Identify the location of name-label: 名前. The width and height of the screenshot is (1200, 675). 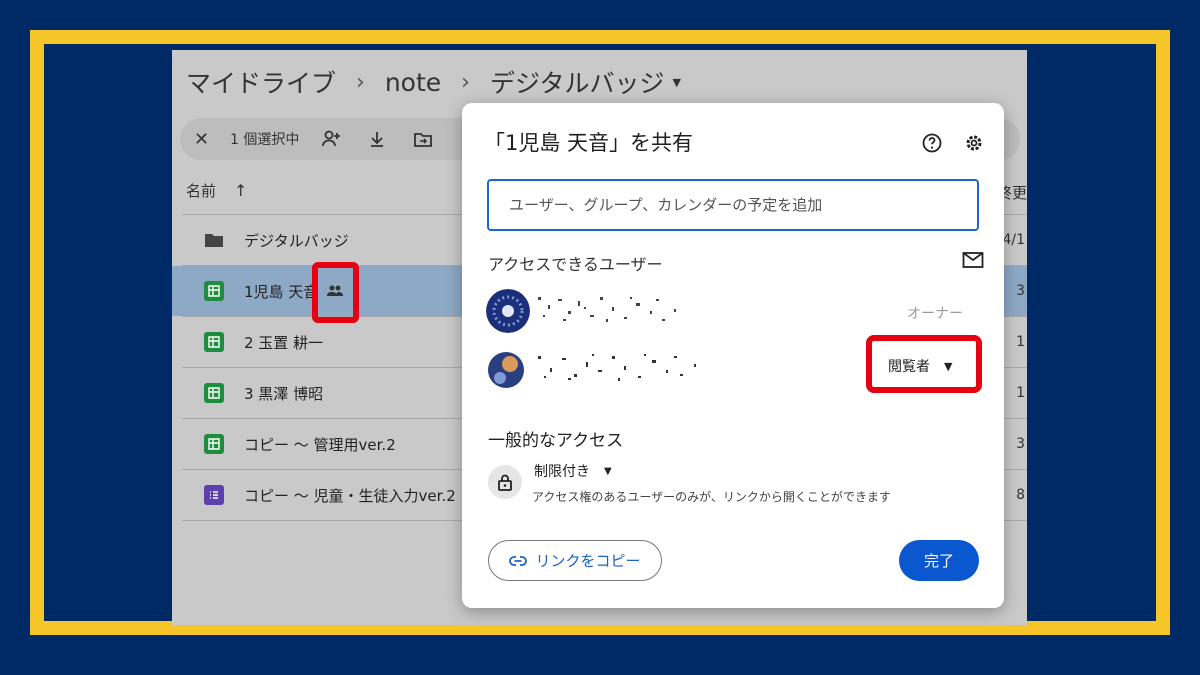
(201, 191).